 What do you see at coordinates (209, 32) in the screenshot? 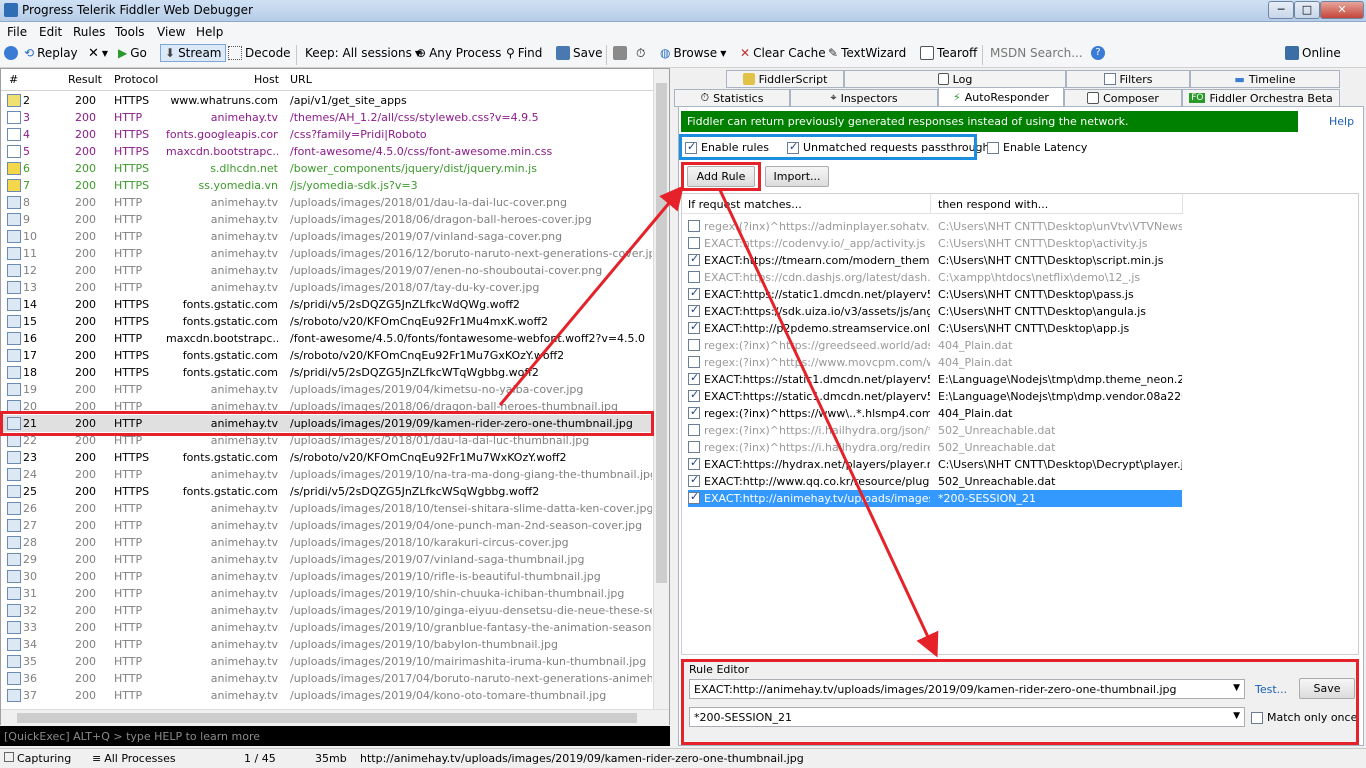
I see `menu-help: Help` at bounding box center [209, 32].